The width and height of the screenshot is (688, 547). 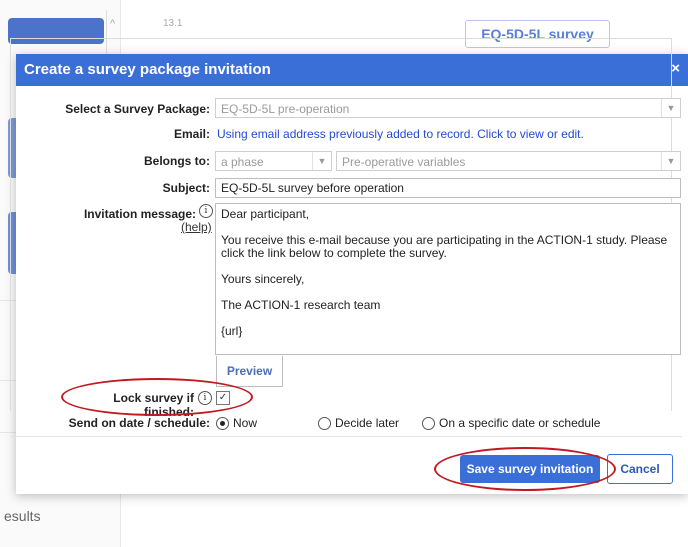 I want to click on subject-input: EQ-5D-5L survey before operation, so click(x=448, y=188).